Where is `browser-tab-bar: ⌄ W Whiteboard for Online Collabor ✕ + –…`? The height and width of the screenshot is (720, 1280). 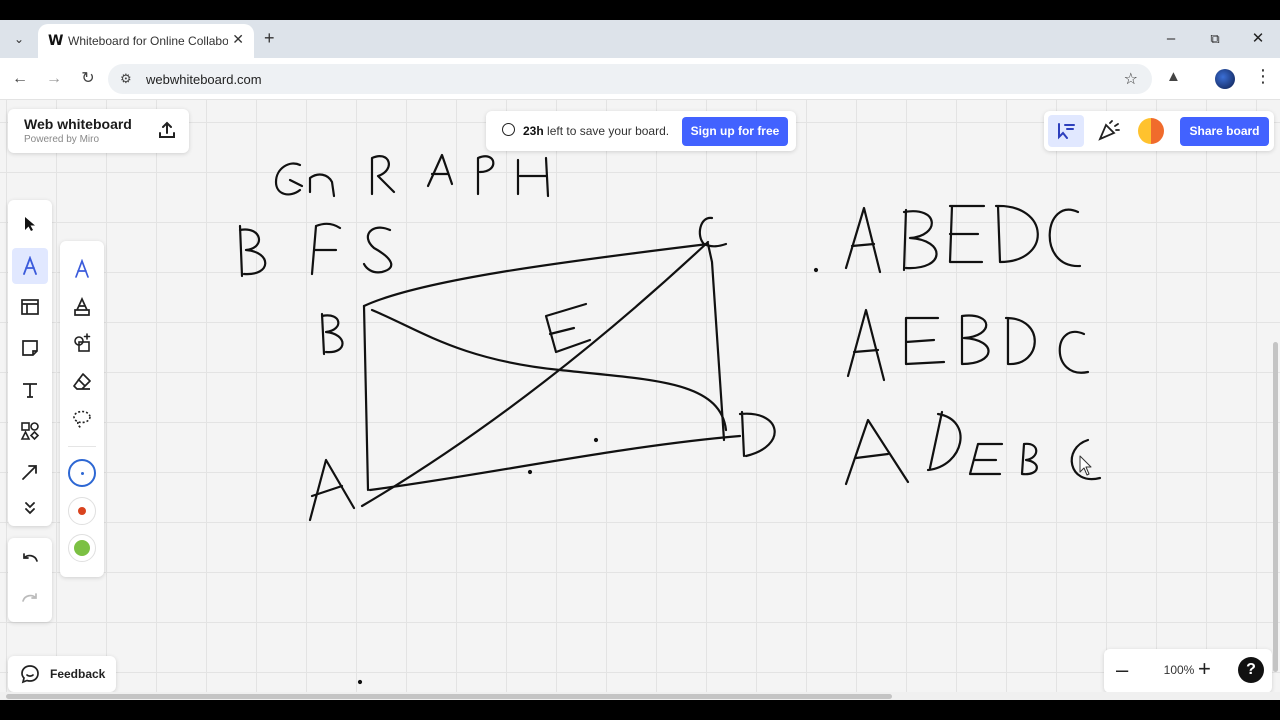 browser-tab-bar: ⌄ W Whiteboard for Online Collabor ✕ + –… is located at coordinates (640, 39).